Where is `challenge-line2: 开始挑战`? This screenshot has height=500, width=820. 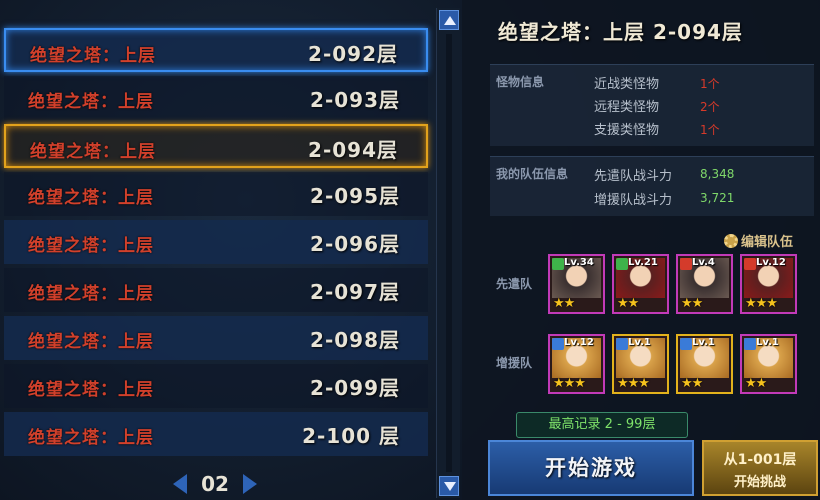 challenge-line2: 开始挑战 is located at coordinates (759, 482).